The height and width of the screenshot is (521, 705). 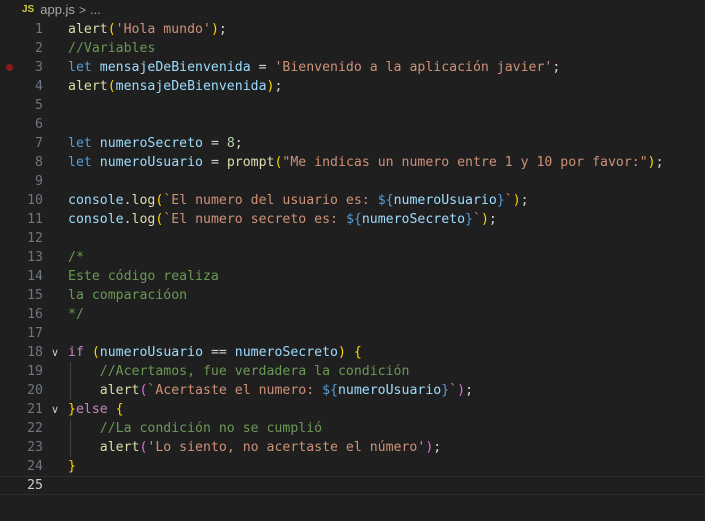 What do you see at coordinates (39, 48) in the screenshot?
I see `line-number: 2` at bounding box center [39, 48].